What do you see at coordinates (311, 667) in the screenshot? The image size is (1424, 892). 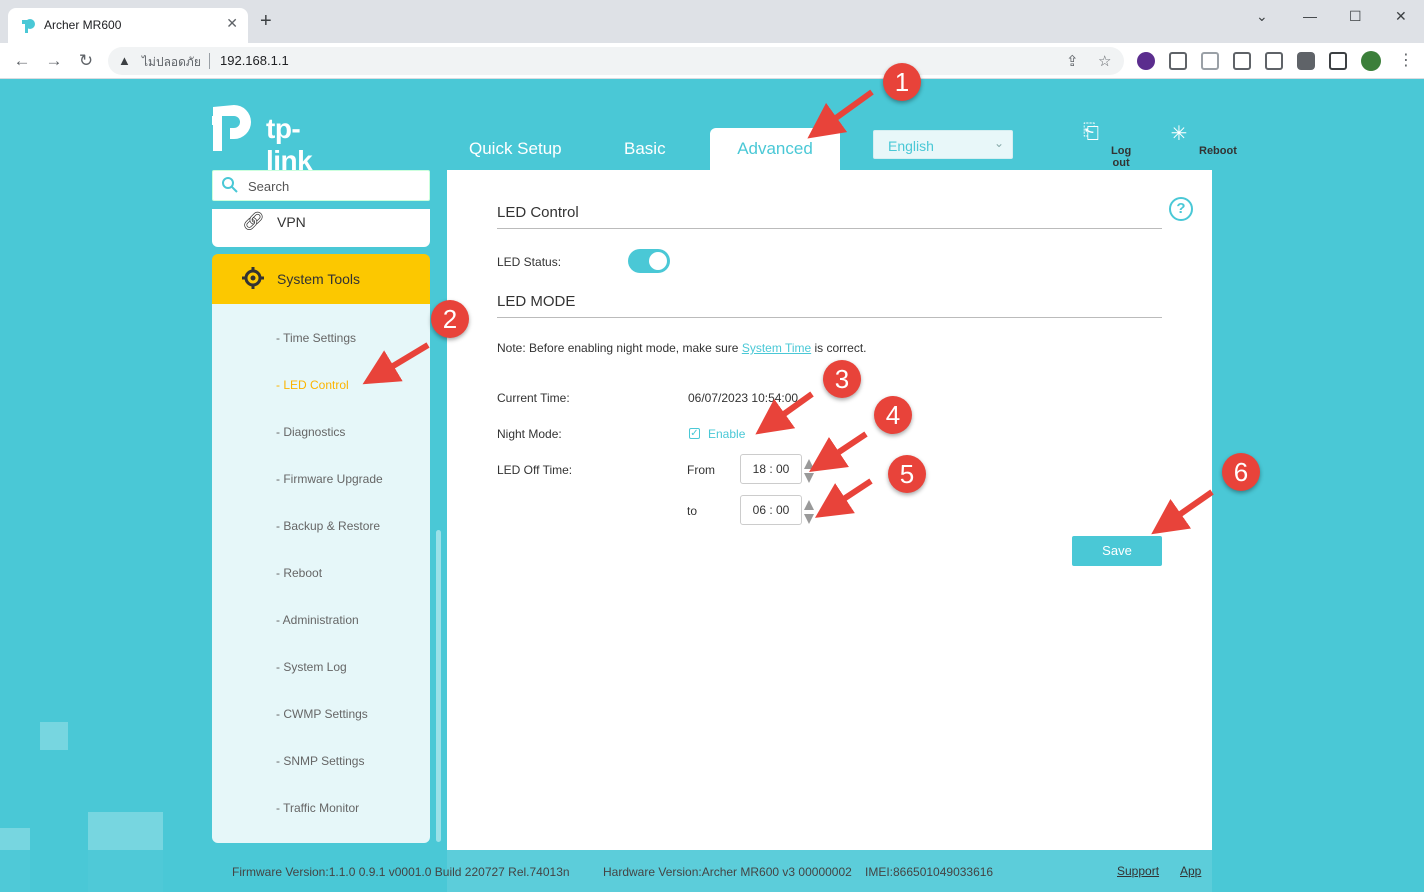 I see `submenu-item-system-log: - System Log` at bounding box center [311, 667].